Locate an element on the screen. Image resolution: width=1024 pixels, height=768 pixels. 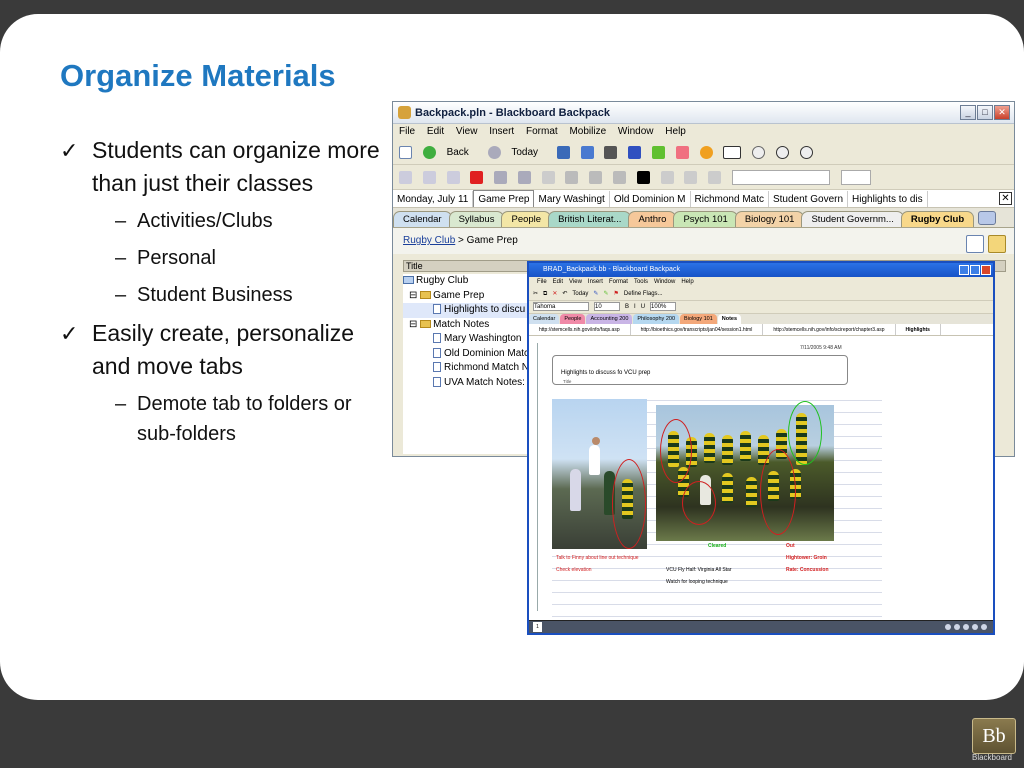
open-page-tab: Mary Washingt is located at coordinates (572, 199).